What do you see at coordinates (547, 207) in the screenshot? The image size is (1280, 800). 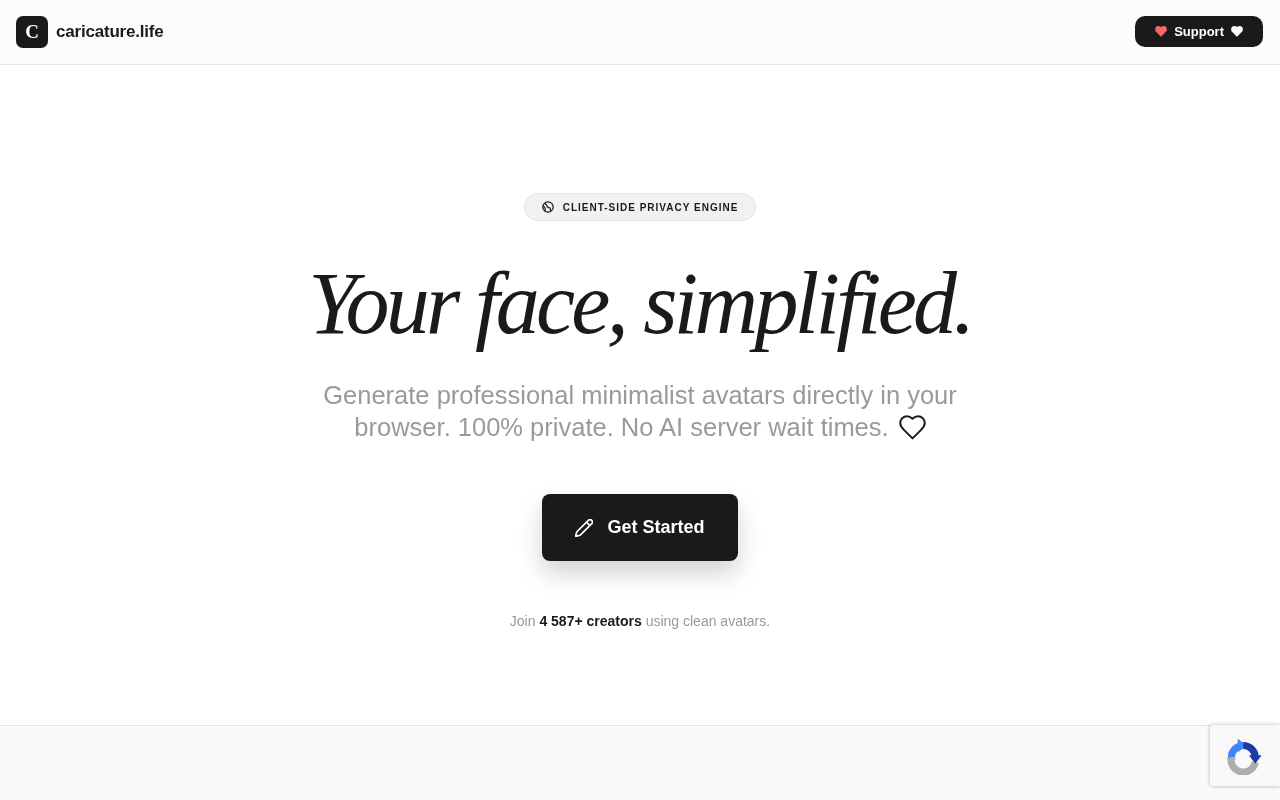 I see `globe-icon` at bounding box center [547, 207].